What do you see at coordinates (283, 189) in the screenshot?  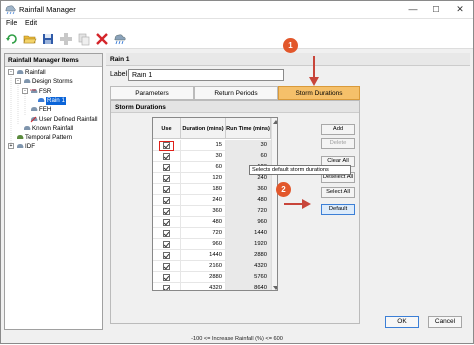 I see `callout-2: 2` at bounding box center [283, 189].